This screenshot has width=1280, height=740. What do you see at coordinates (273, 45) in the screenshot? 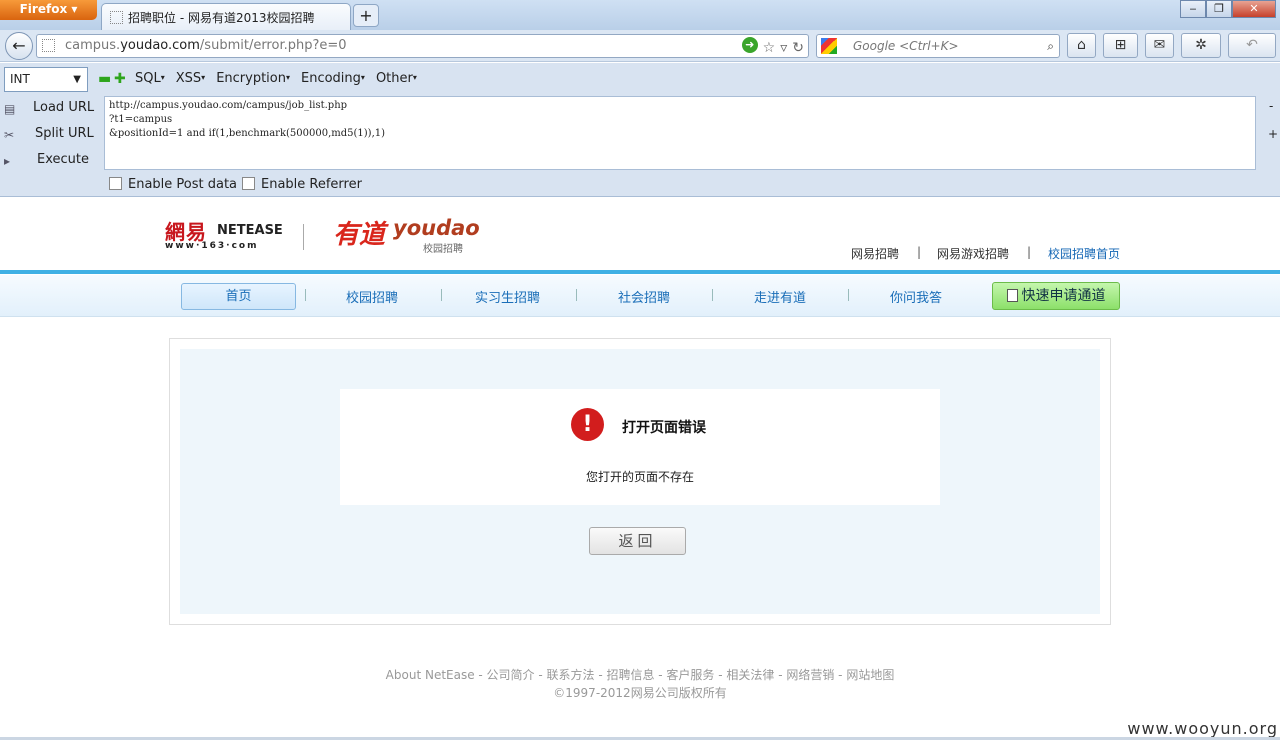
I see `url-path: /submit/error.php?e=0` at bounding box center [273, 45].